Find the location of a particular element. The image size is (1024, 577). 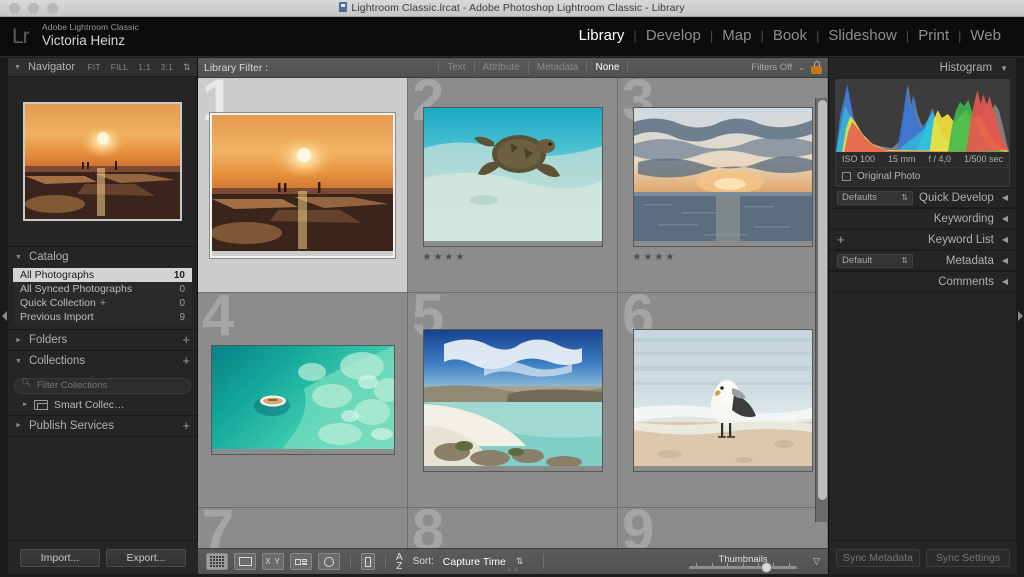

checkbox-icon is located at coordinates (846, 176).